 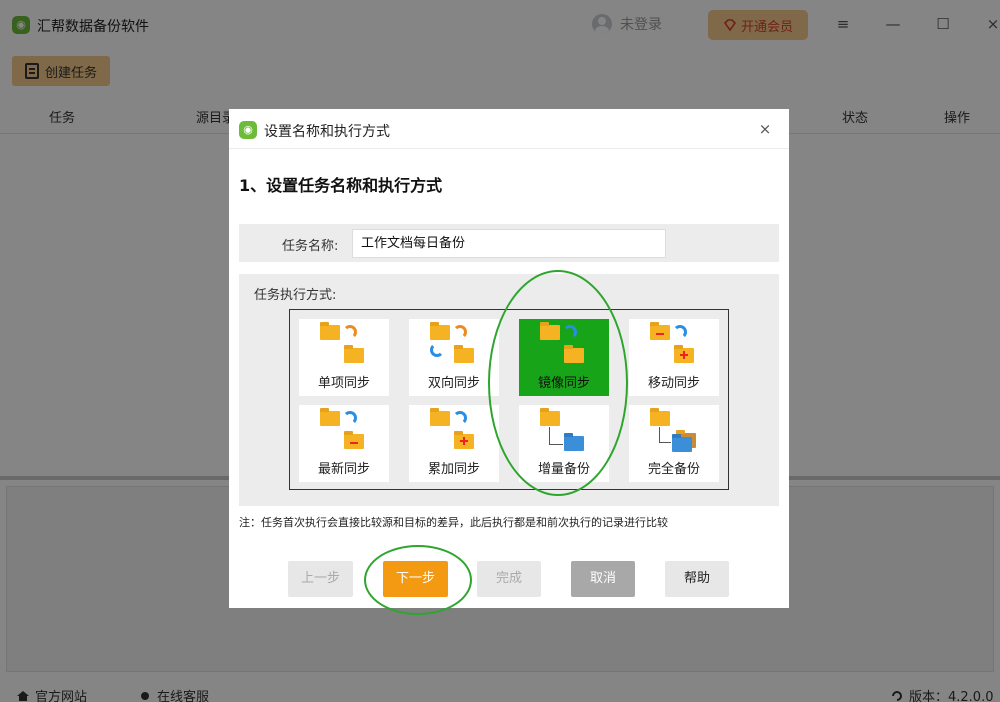 I want to click on finish-button: 完成, so click(x=509, y=579).